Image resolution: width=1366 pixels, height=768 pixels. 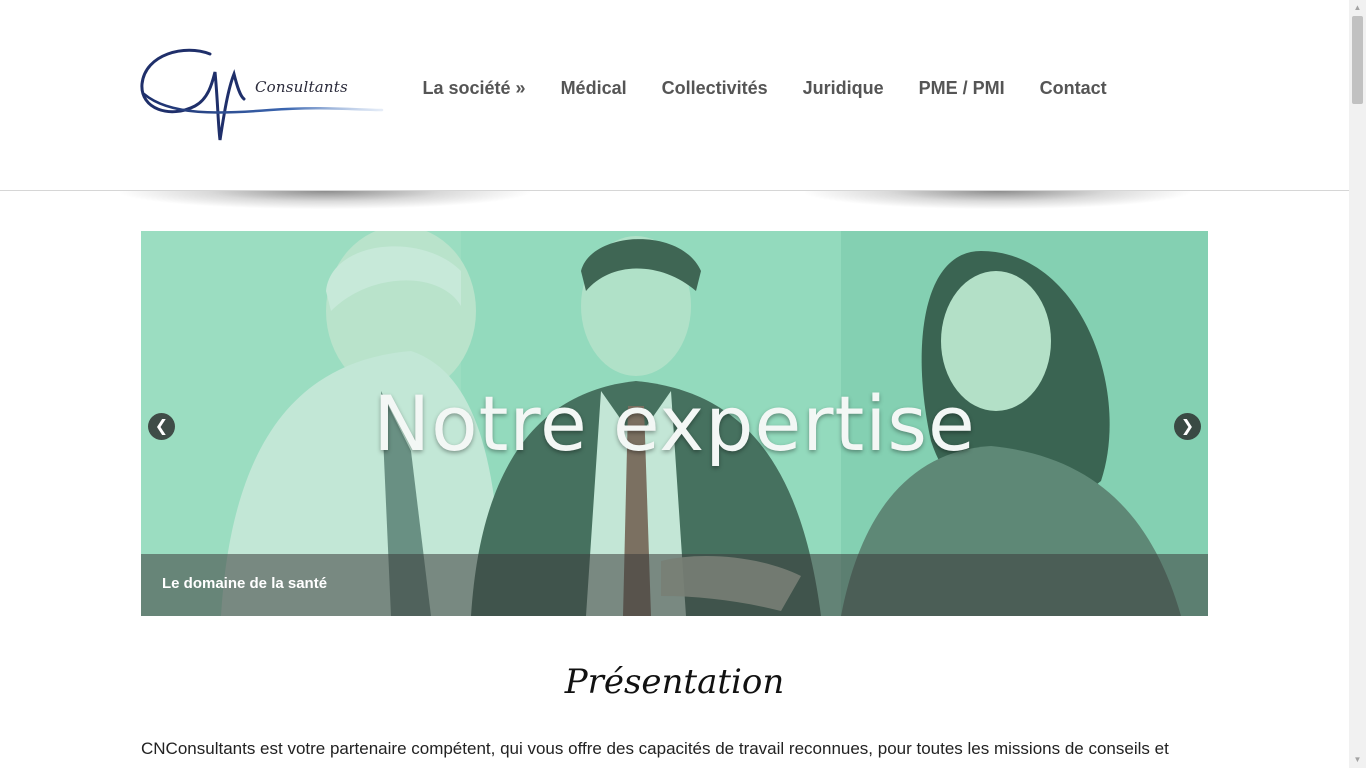 I want to click on scroll-thumb, so click(x=1357, y=60).